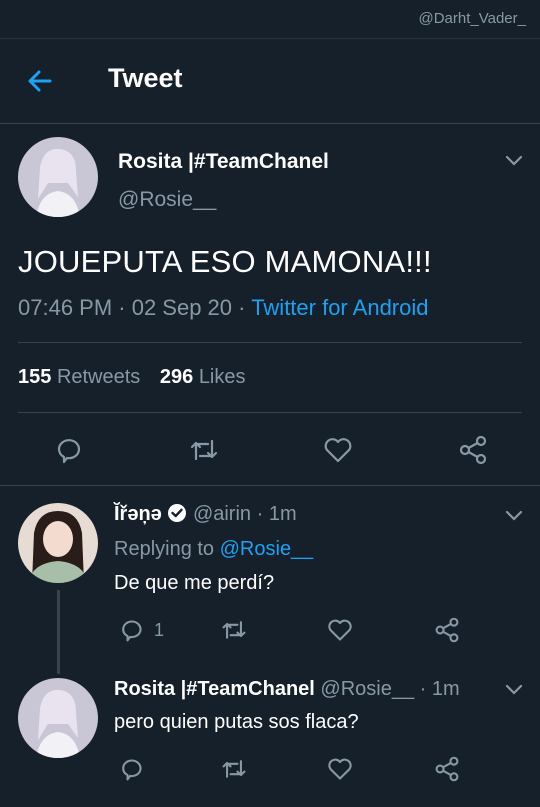  What do you see at coordinates (270, 81) in the screenshot?
I see `top-bar: Tweet` at bounding box center [270, 81].